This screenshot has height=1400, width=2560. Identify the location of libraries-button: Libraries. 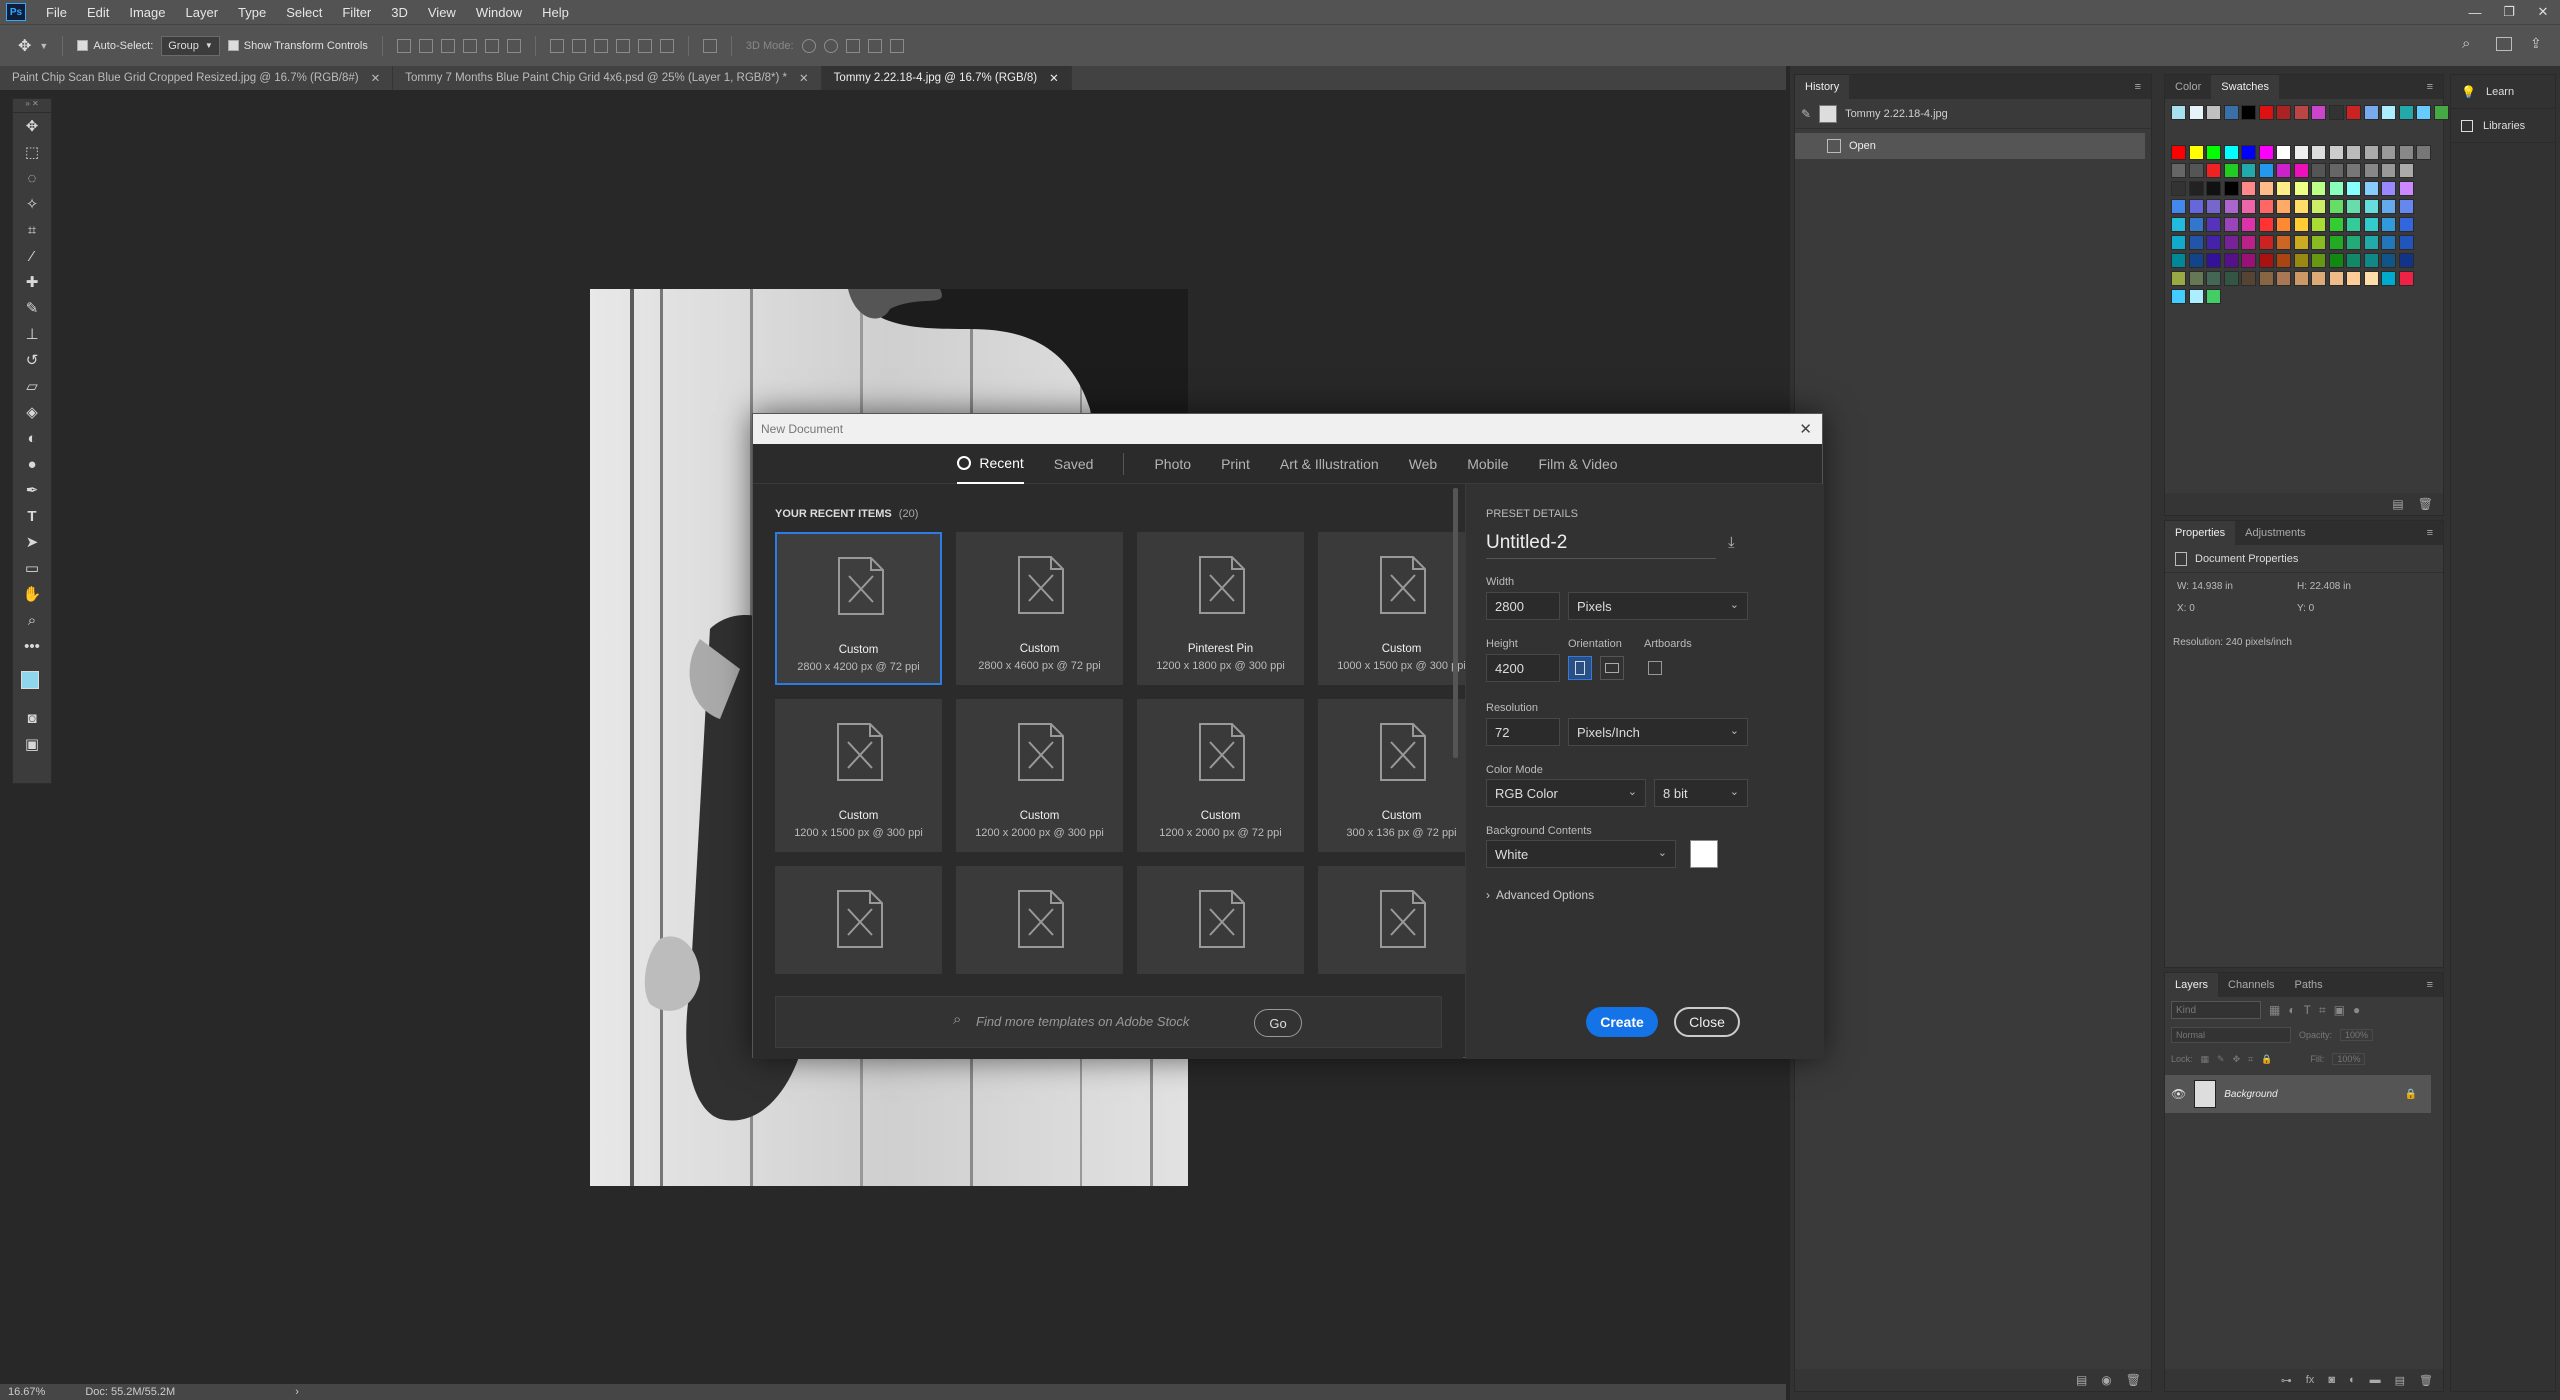
(2503, 126).